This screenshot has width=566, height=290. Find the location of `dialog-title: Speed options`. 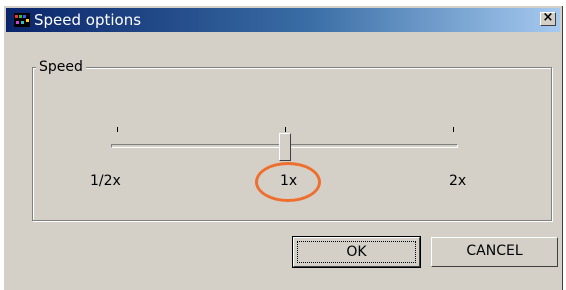

dialog-title: Speed options is located at coordinates (88, 20).